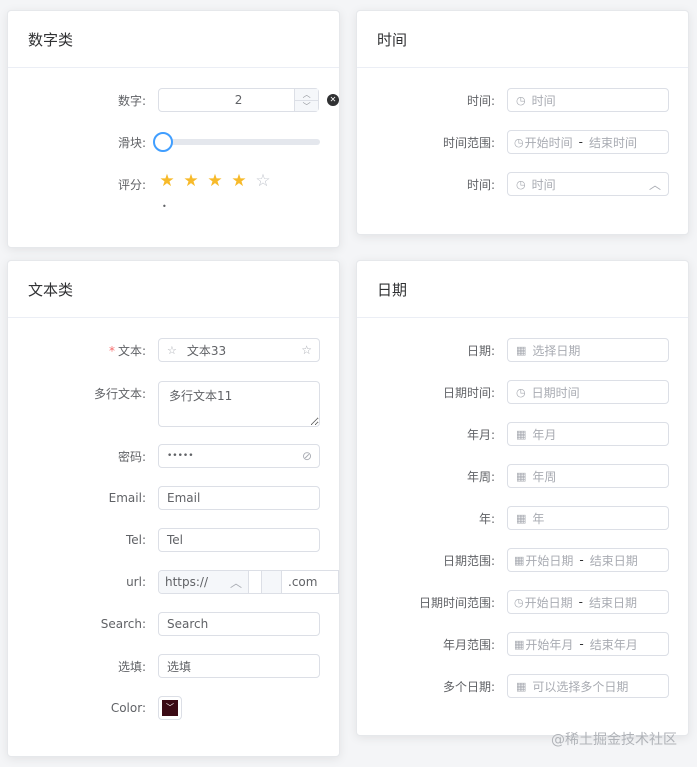 The width and height of the screenshot is (697, 767). What do you see at coordinates (173, 289) in the screenshot?
I see `card-title: 文本类` at bounding box center [173, 289].